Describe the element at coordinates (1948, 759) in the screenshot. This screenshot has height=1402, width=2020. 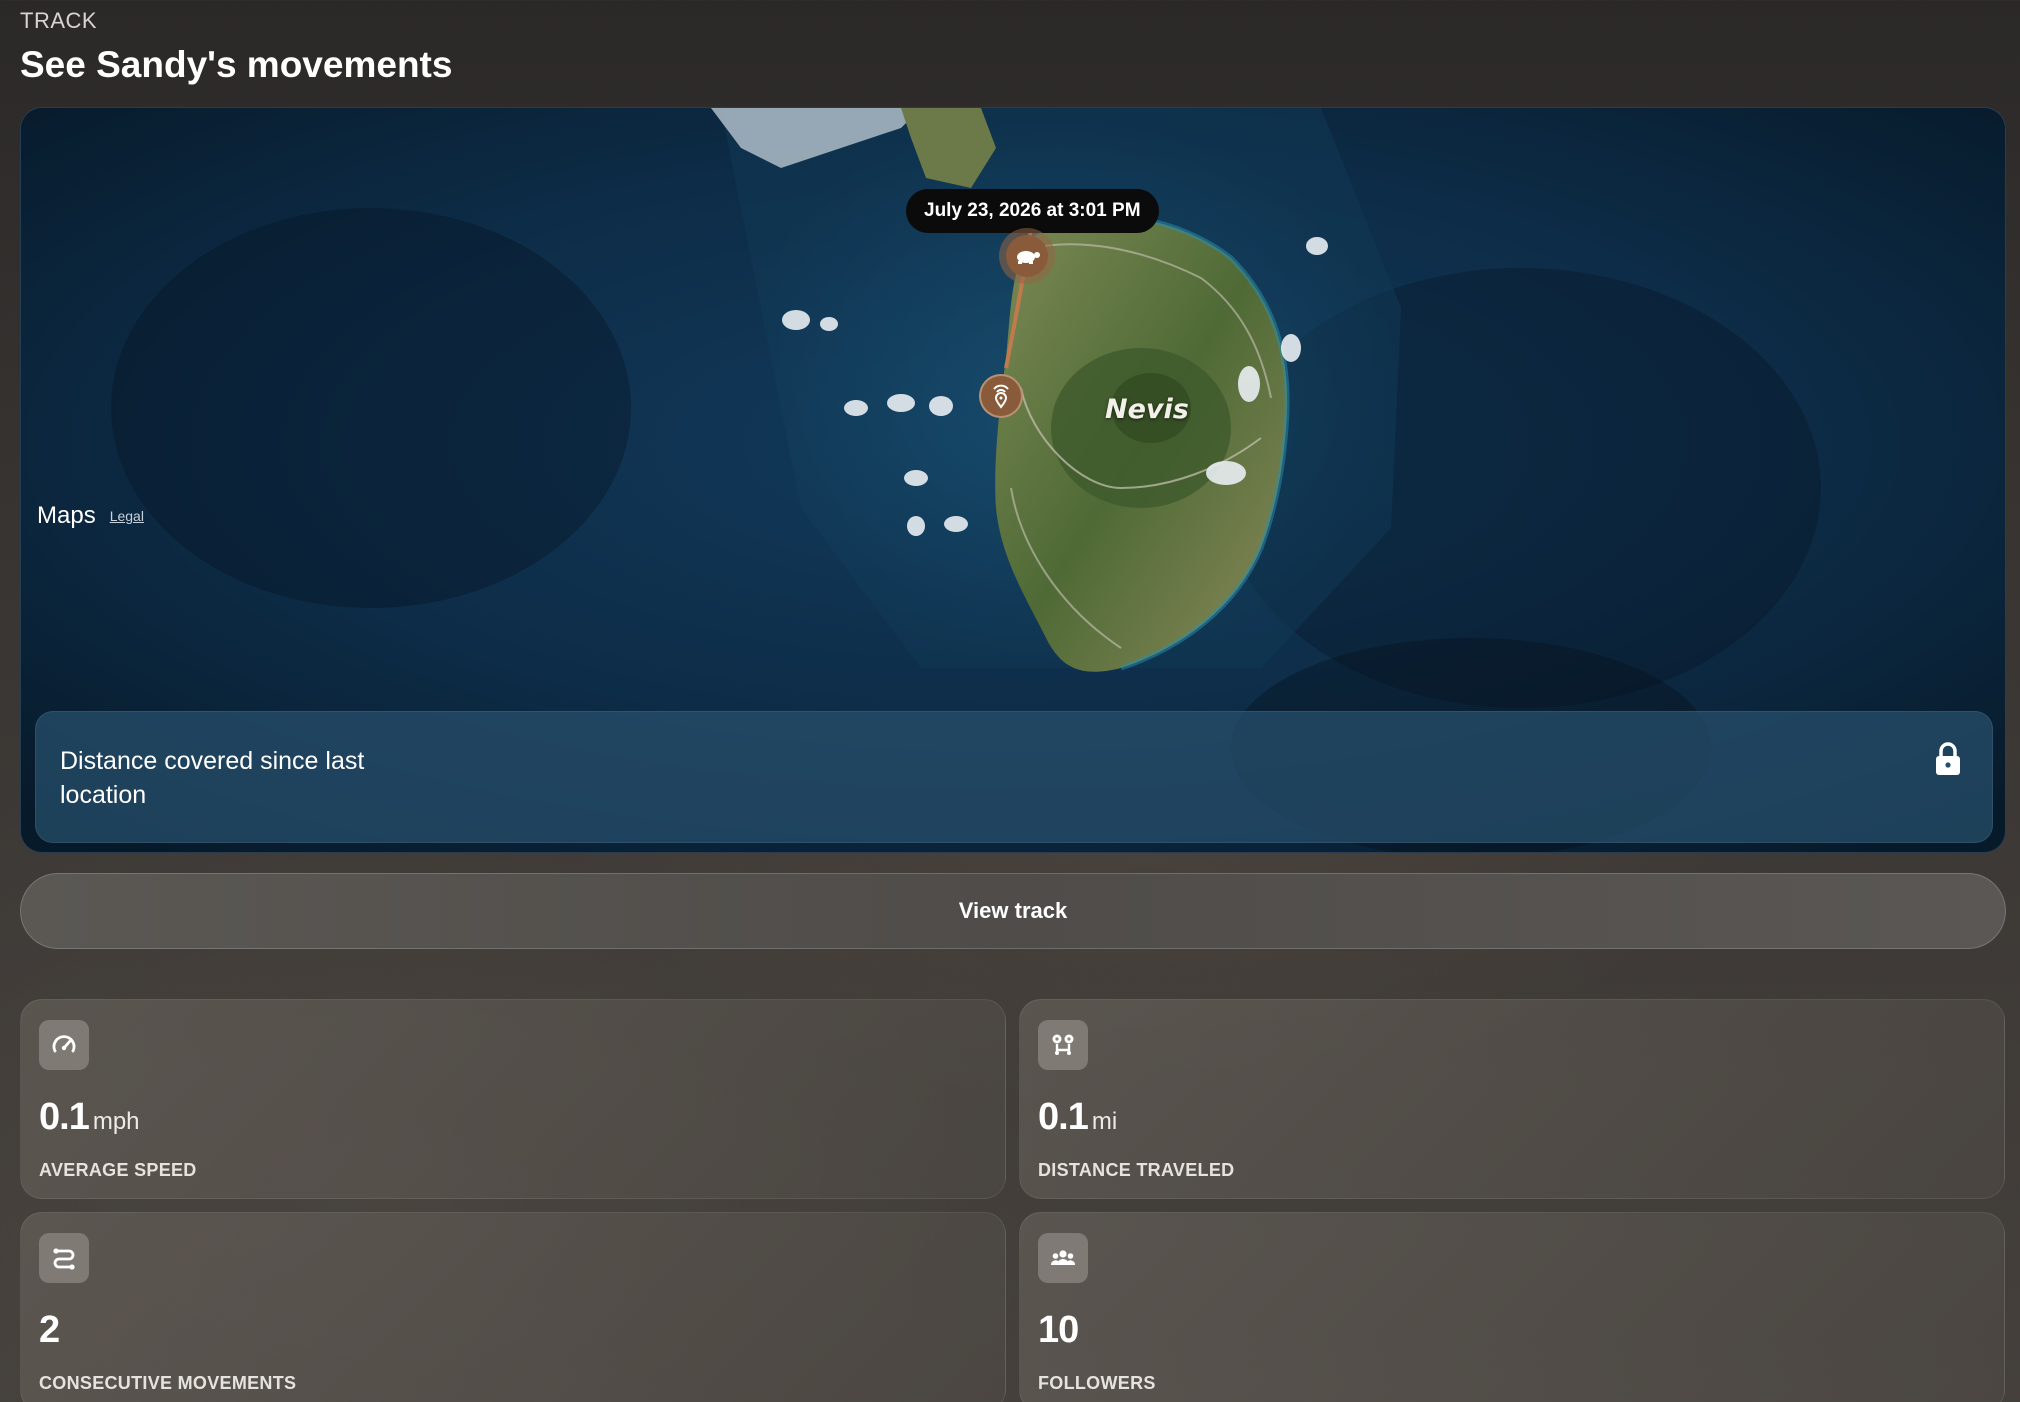
I see `lock-icon` at that location.